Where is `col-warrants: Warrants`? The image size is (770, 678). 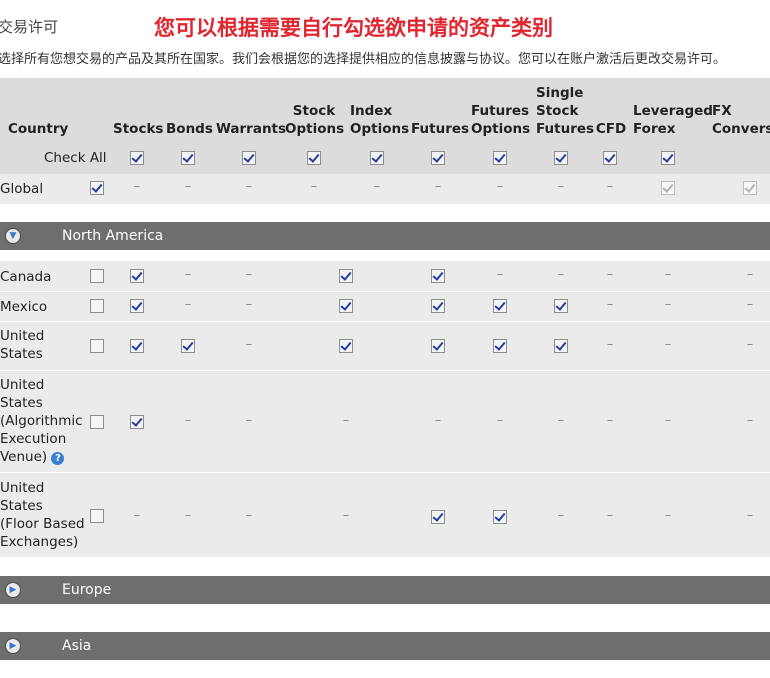 col-warrants: Warrants is located at coordinates (251, 129).